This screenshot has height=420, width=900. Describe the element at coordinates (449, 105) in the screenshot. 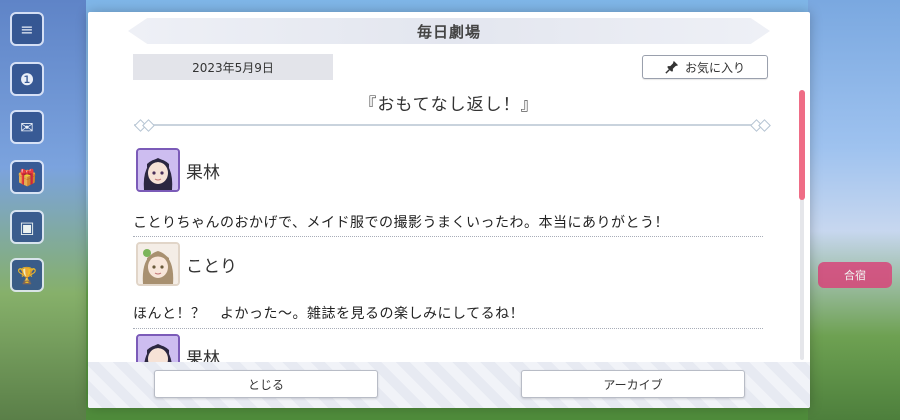

I see `story-title: 『おもてなし返し！』` at that location.